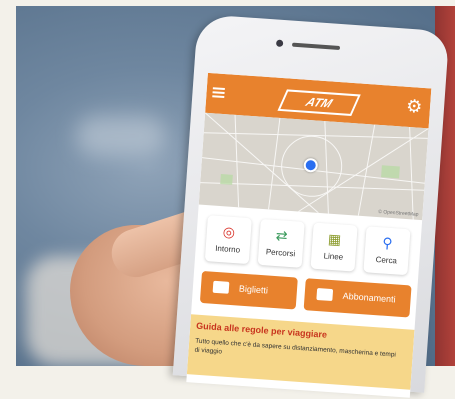  I want to click on quick-actions: ◎ Intorno ⇄ Percorsi ▦ Linee ⚲ Cerca, so click(308, 246).